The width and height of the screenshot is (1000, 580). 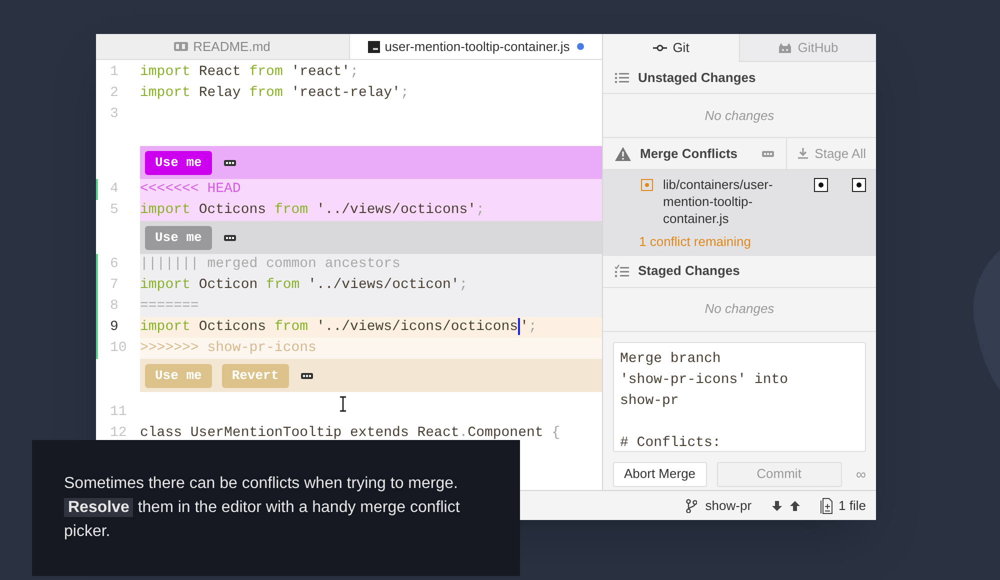 What do you see at coordinates (304, 285) in the screenshot?
I see `code-line: import Octicon from '../views/octicon';` at bounding box center [304, 285].